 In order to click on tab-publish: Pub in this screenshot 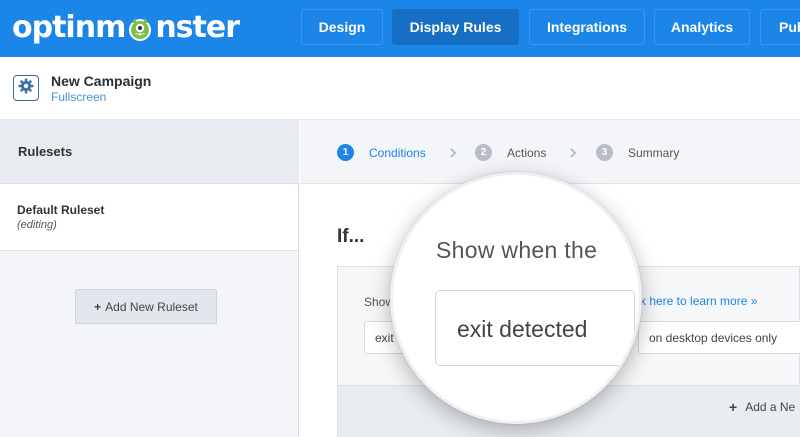, I will do `click(780, 27)`.